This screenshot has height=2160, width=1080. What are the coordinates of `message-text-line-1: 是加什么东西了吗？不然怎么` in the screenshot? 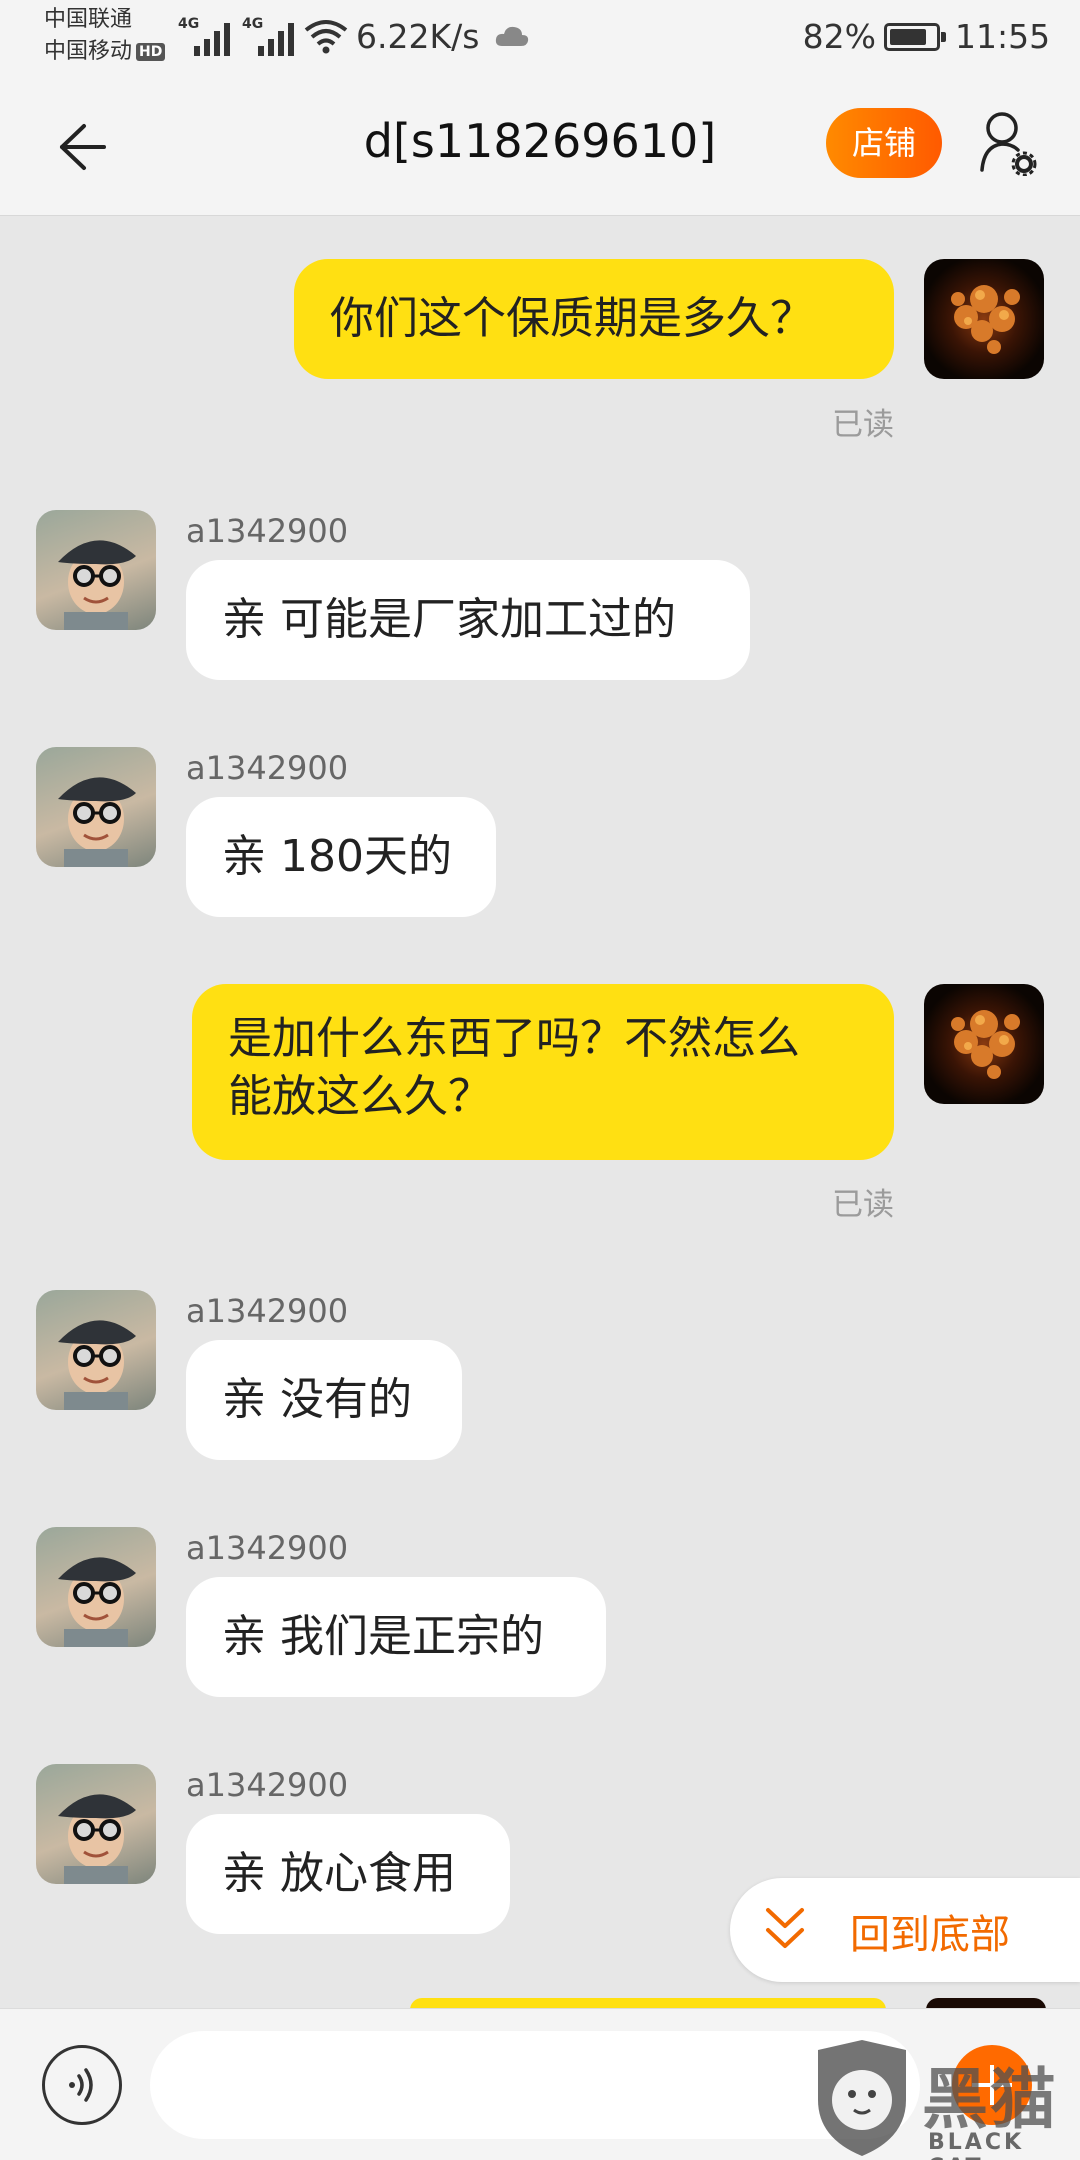 It's located at (514, 1038).